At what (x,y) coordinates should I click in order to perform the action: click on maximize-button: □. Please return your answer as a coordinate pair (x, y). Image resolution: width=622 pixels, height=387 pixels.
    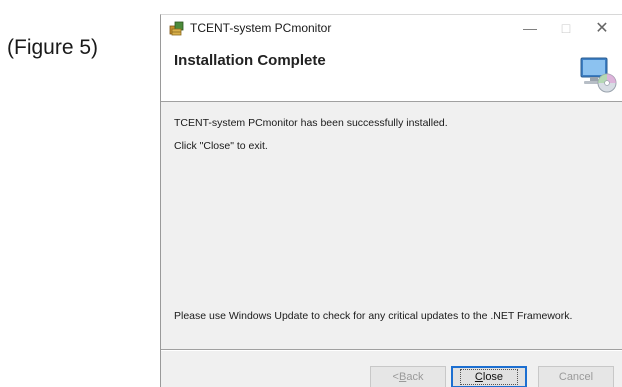
    Looking at the image, I should click on (566, 28).